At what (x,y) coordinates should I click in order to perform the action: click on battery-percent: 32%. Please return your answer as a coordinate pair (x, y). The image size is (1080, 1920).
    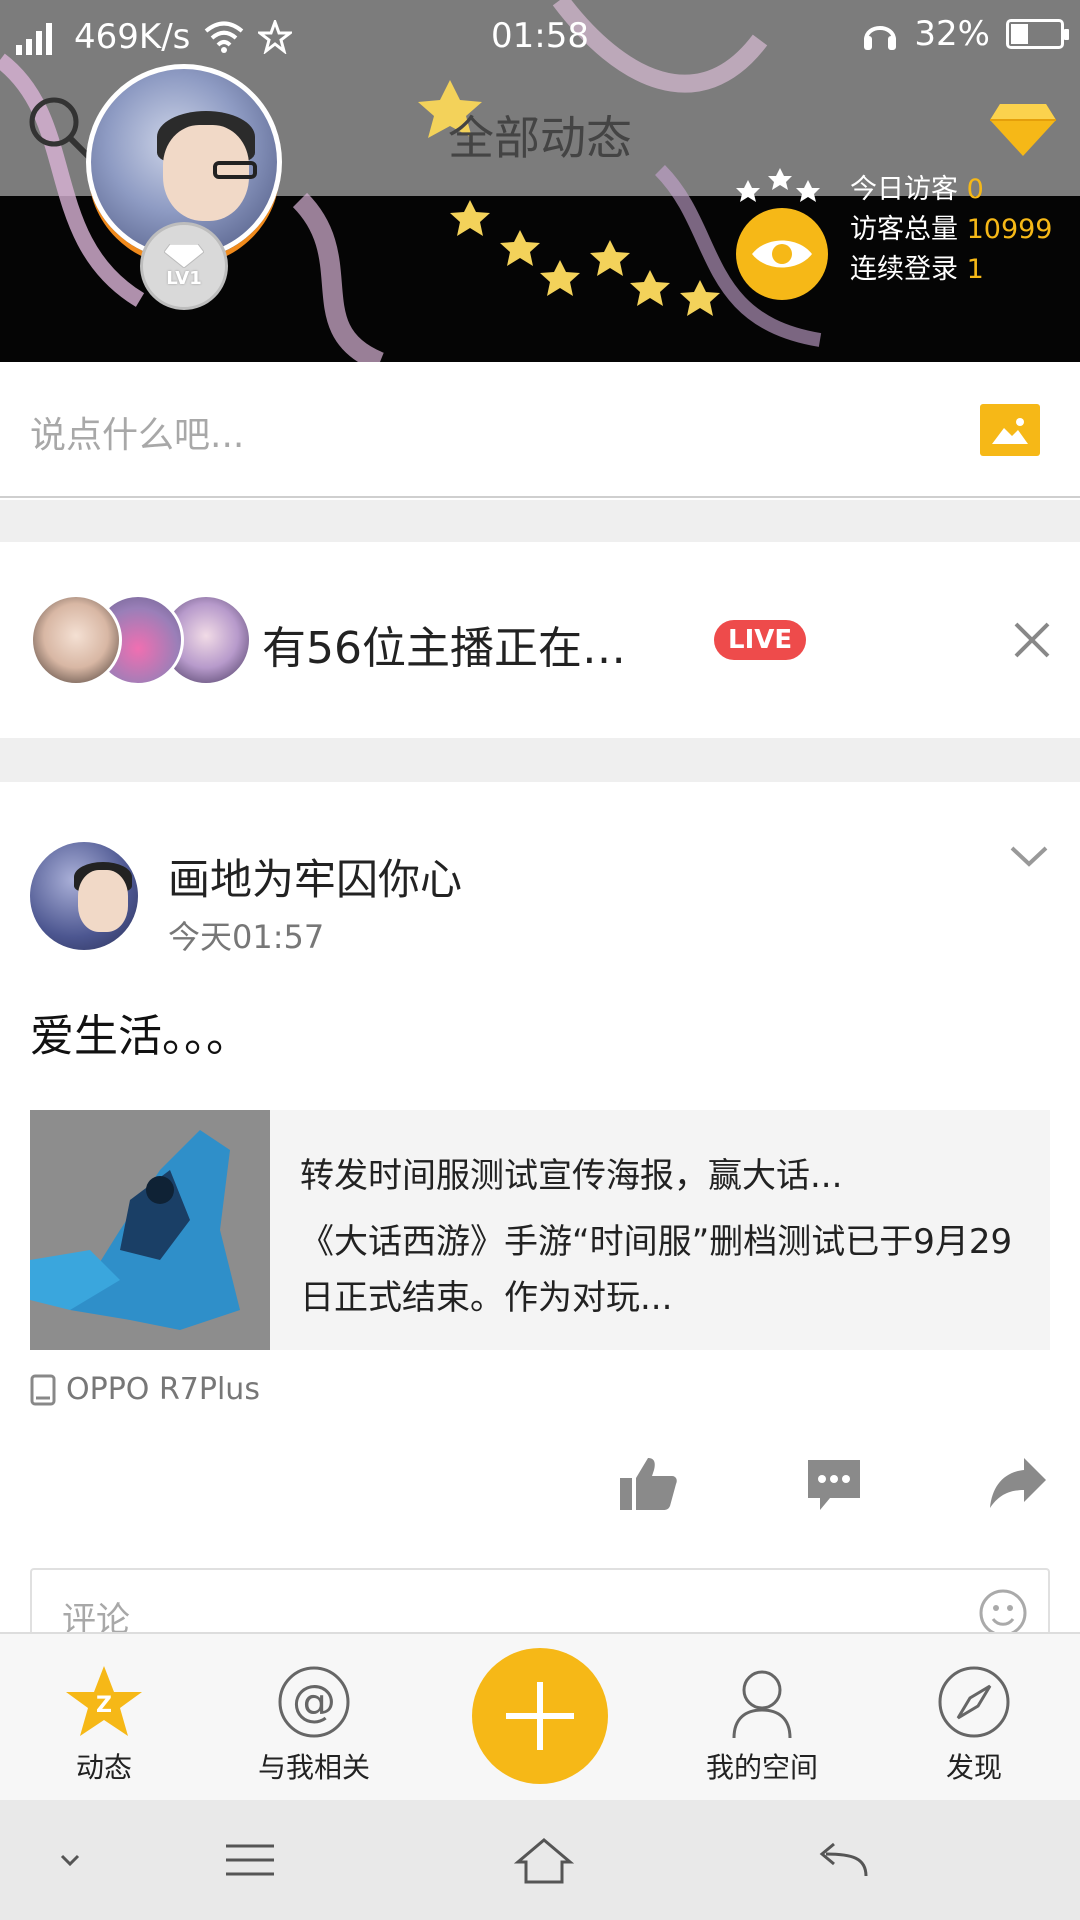
    Looking at the image, I should click on (952, 34).